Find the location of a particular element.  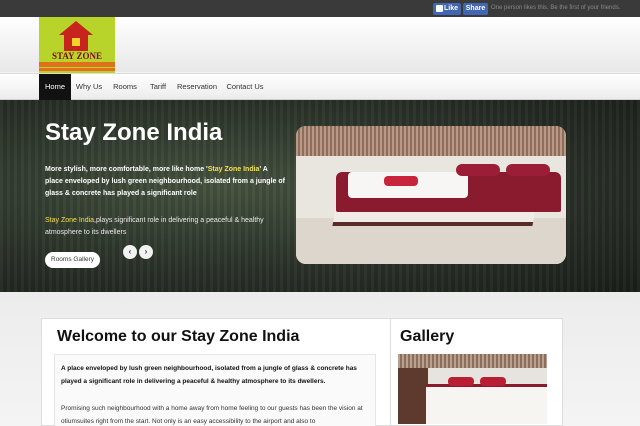

rooms-gallery-button: Rooms Gallery is located at coordinates (72, 260).